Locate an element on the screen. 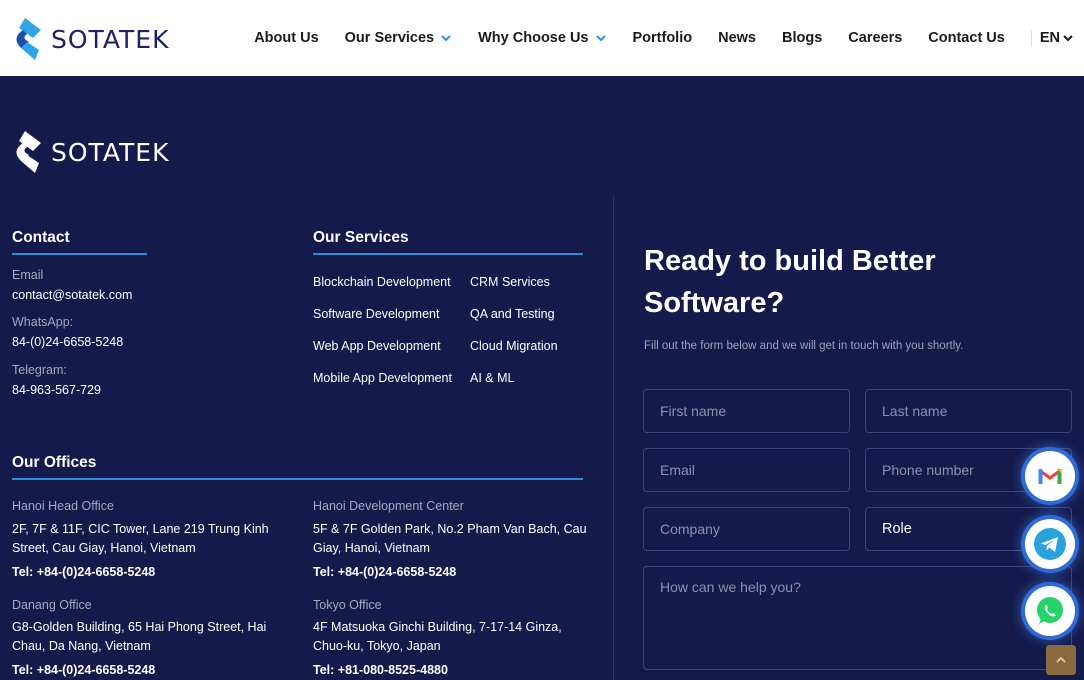 Image resolution: width=1084 pixels, height=680 pixels. nav-careers: Careers is located at coordinates (875, 38).